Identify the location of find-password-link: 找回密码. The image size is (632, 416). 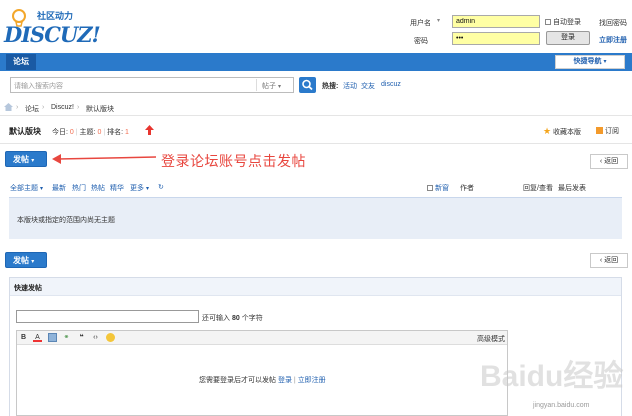
(613, 23).